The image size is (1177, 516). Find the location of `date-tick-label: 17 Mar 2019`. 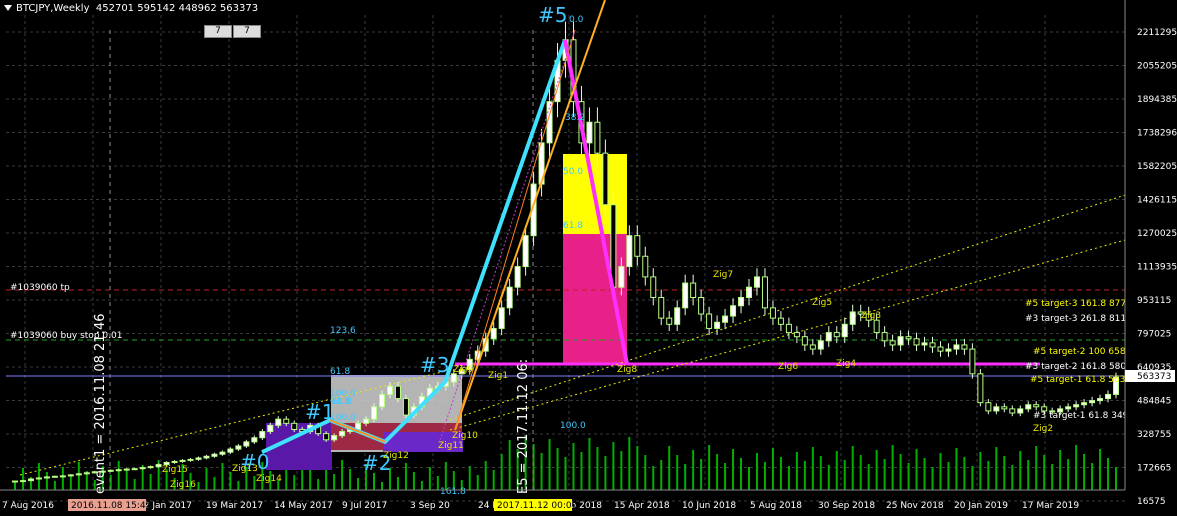

date-tick-label: 17 Mar 2019 is located at coordinates (1050, 506).